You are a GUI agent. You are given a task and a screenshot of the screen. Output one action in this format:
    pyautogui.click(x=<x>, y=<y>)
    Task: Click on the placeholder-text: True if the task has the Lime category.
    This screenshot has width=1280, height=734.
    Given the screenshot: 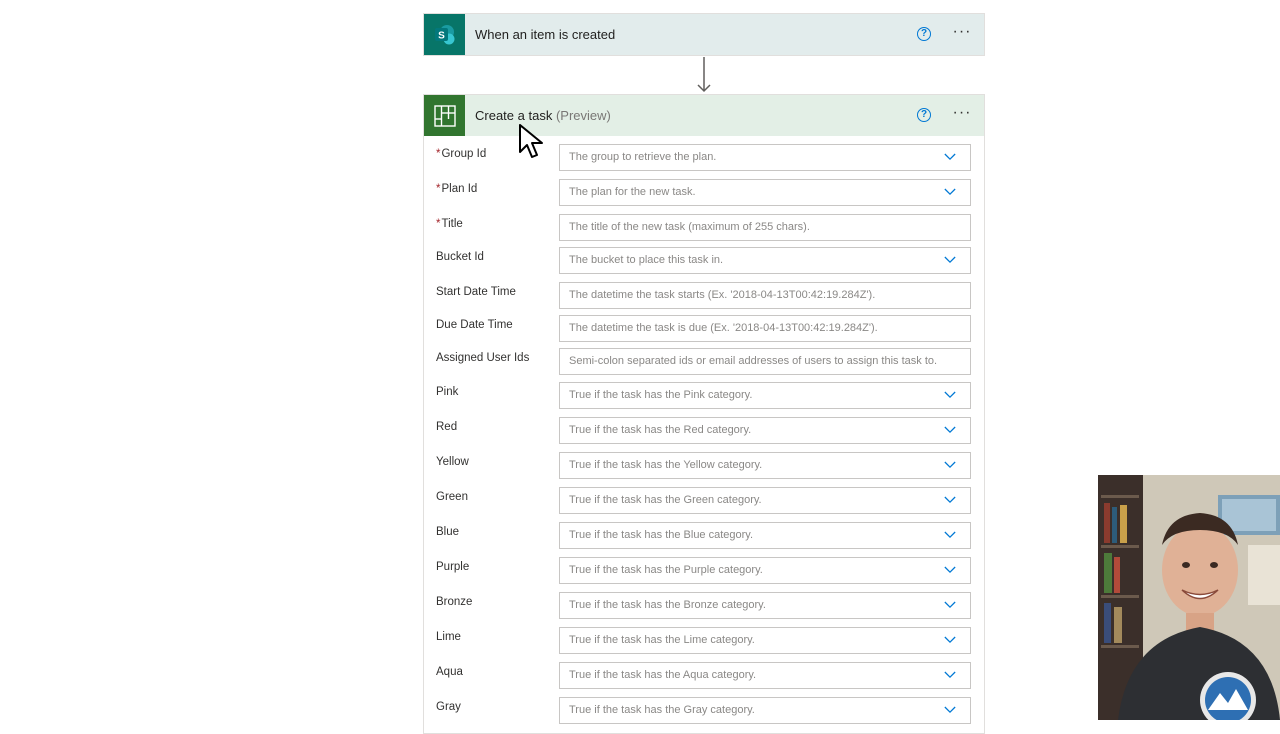 What is the action you would take?
    pyautogui.click(x=662, y=640)
    